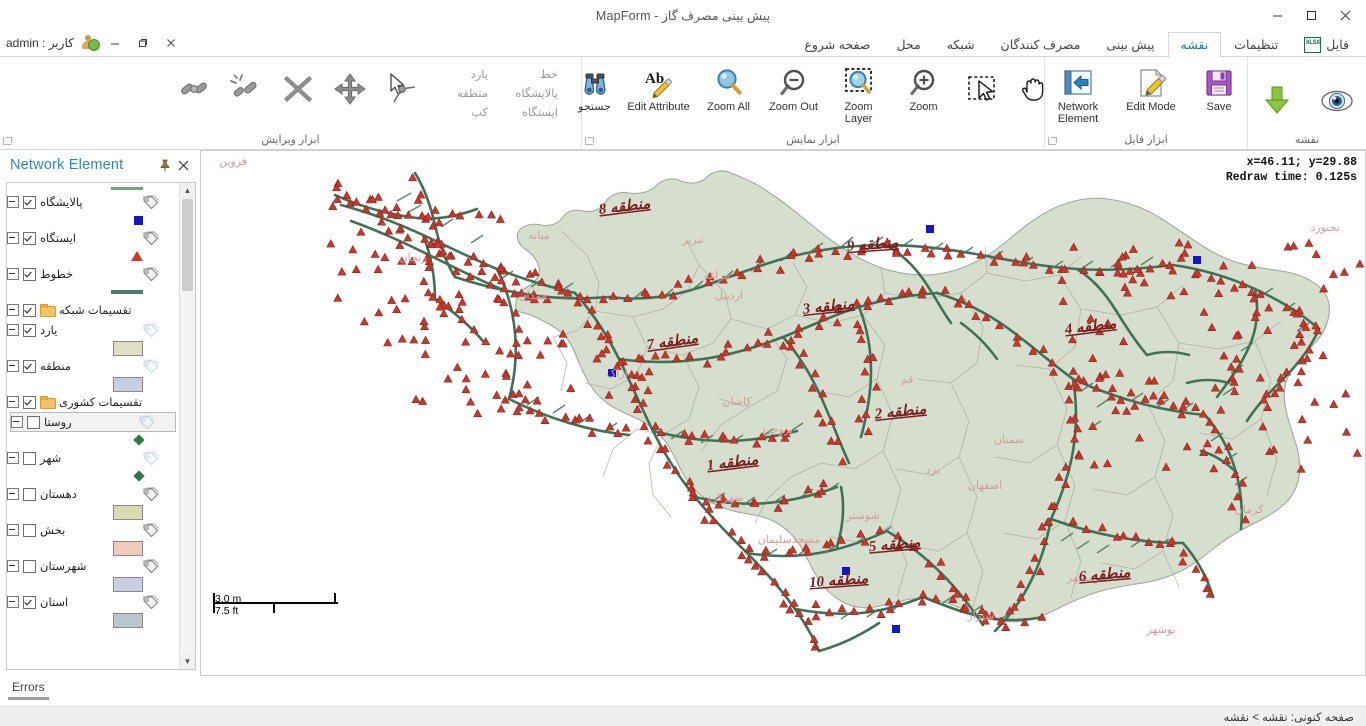 The height and width of the screenshot is (726, 1366). I want to click on tree-node-village: روستا, so click(93, 422).